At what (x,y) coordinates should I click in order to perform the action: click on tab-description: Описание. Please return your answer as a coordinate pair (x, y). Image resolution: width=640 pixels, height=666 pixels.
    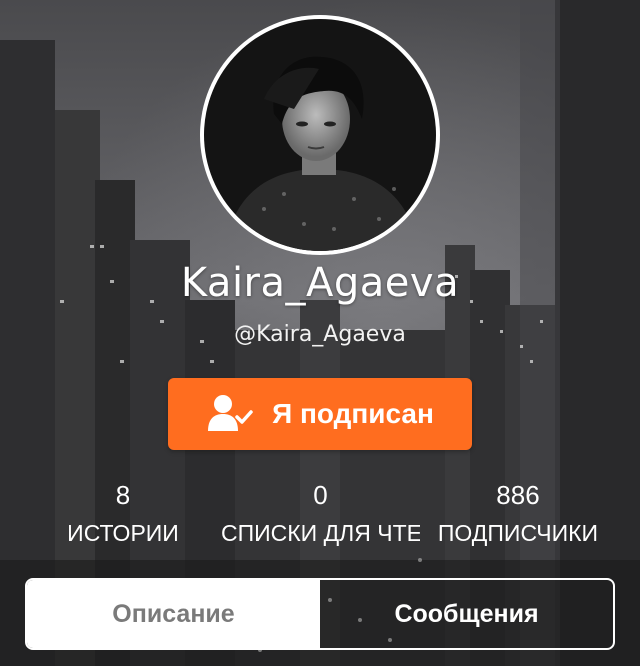
    Looking at the image, I should click on (173, 614).